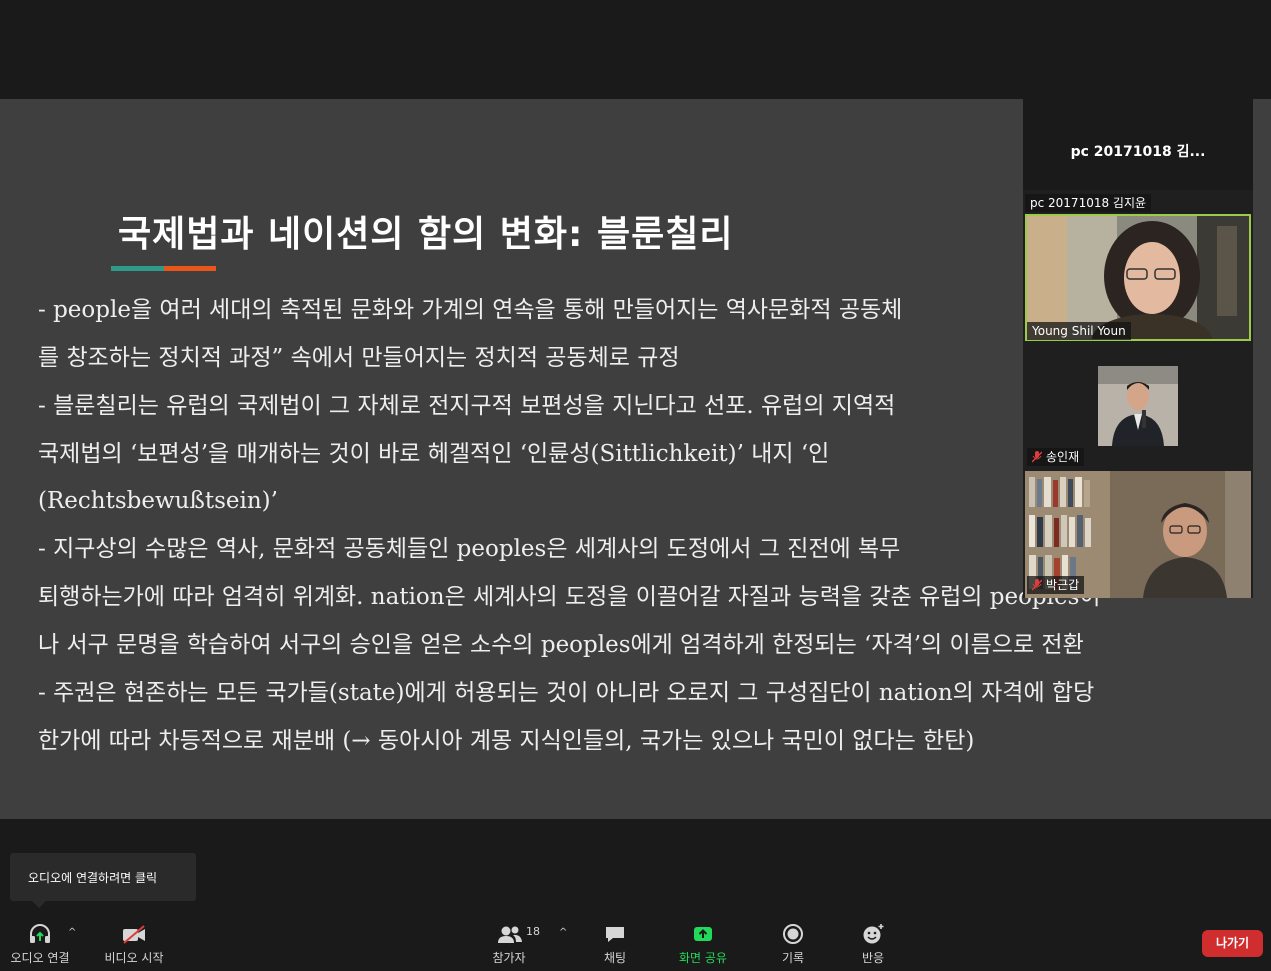  What do you see at coordinates (615, 934) in the screenshot?
I see `chat-icon` at bounding box center [615, 934].